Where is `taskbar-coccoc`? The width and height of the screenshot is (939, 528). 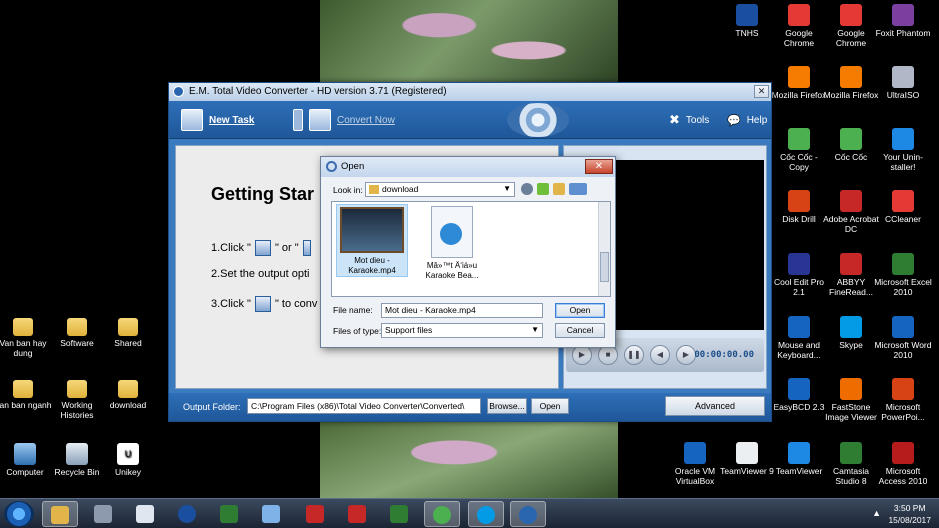
taskbar-coccoc is located at coordinates (442, 514).